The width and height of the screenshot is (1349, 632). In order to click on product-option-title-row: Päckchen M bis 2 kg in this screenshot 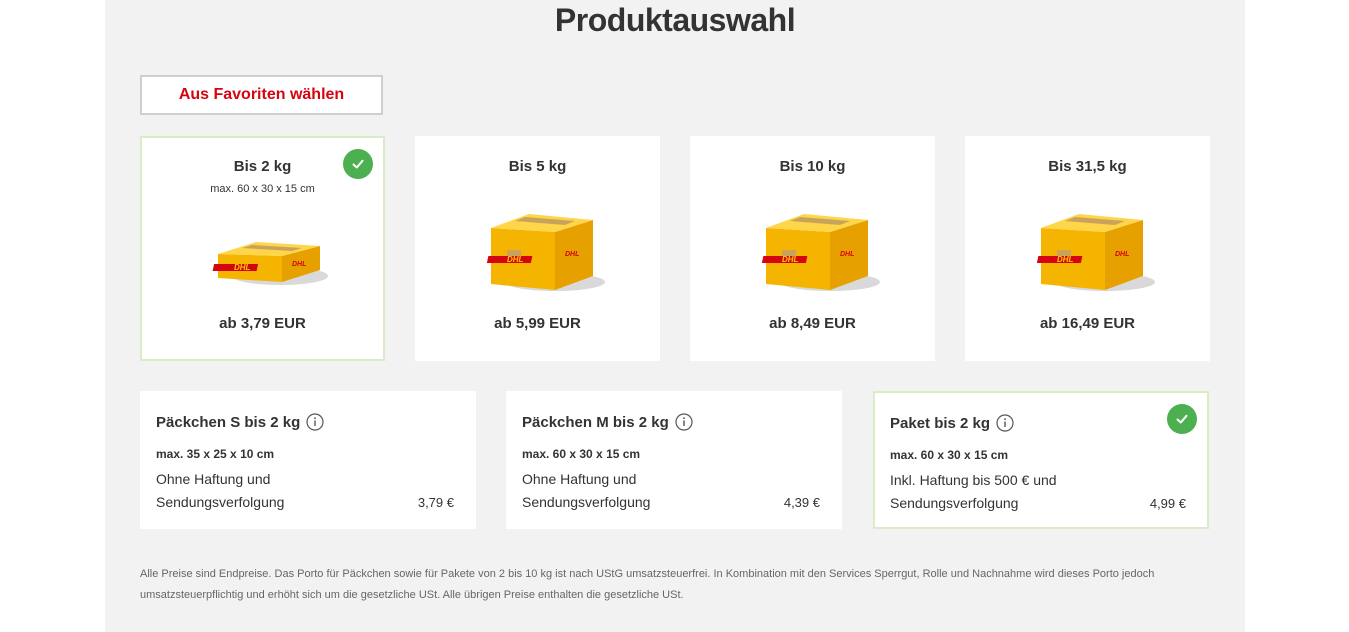, I will do `click(607, 422)`.